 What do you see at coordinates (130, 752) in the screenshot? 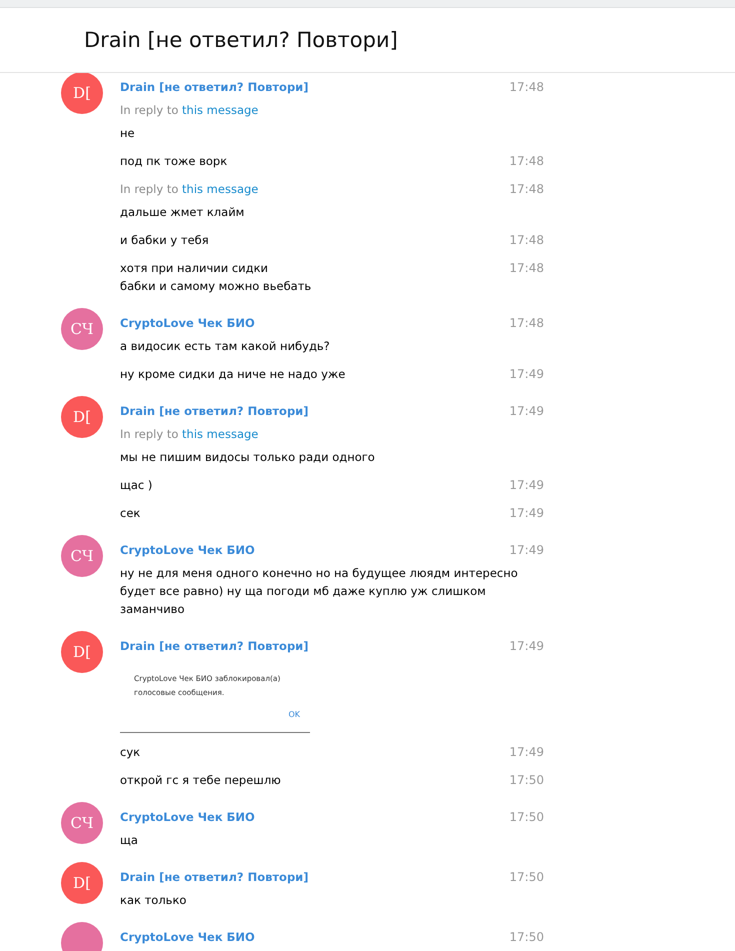
I see `message-text: сук` at bounding box center [130, 752].